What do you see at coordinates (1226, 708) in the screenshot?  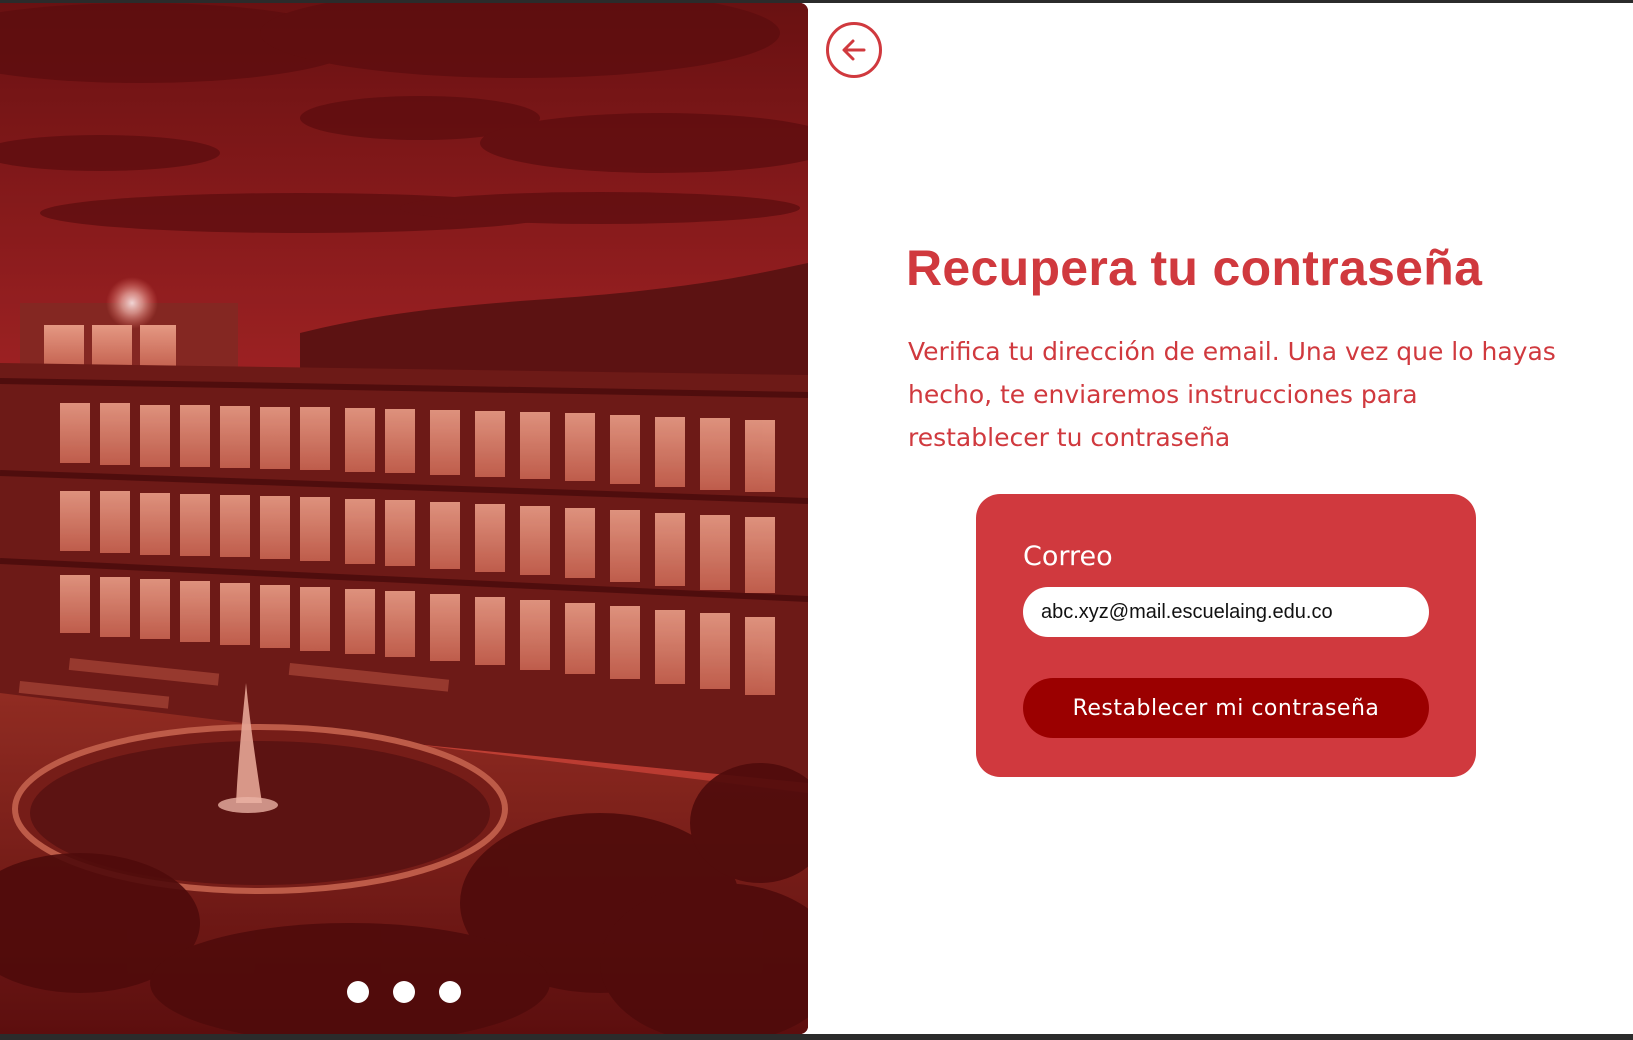 I see `reset-password-button: Restablecer mi contraseña` at bounding box center [1226, 708].